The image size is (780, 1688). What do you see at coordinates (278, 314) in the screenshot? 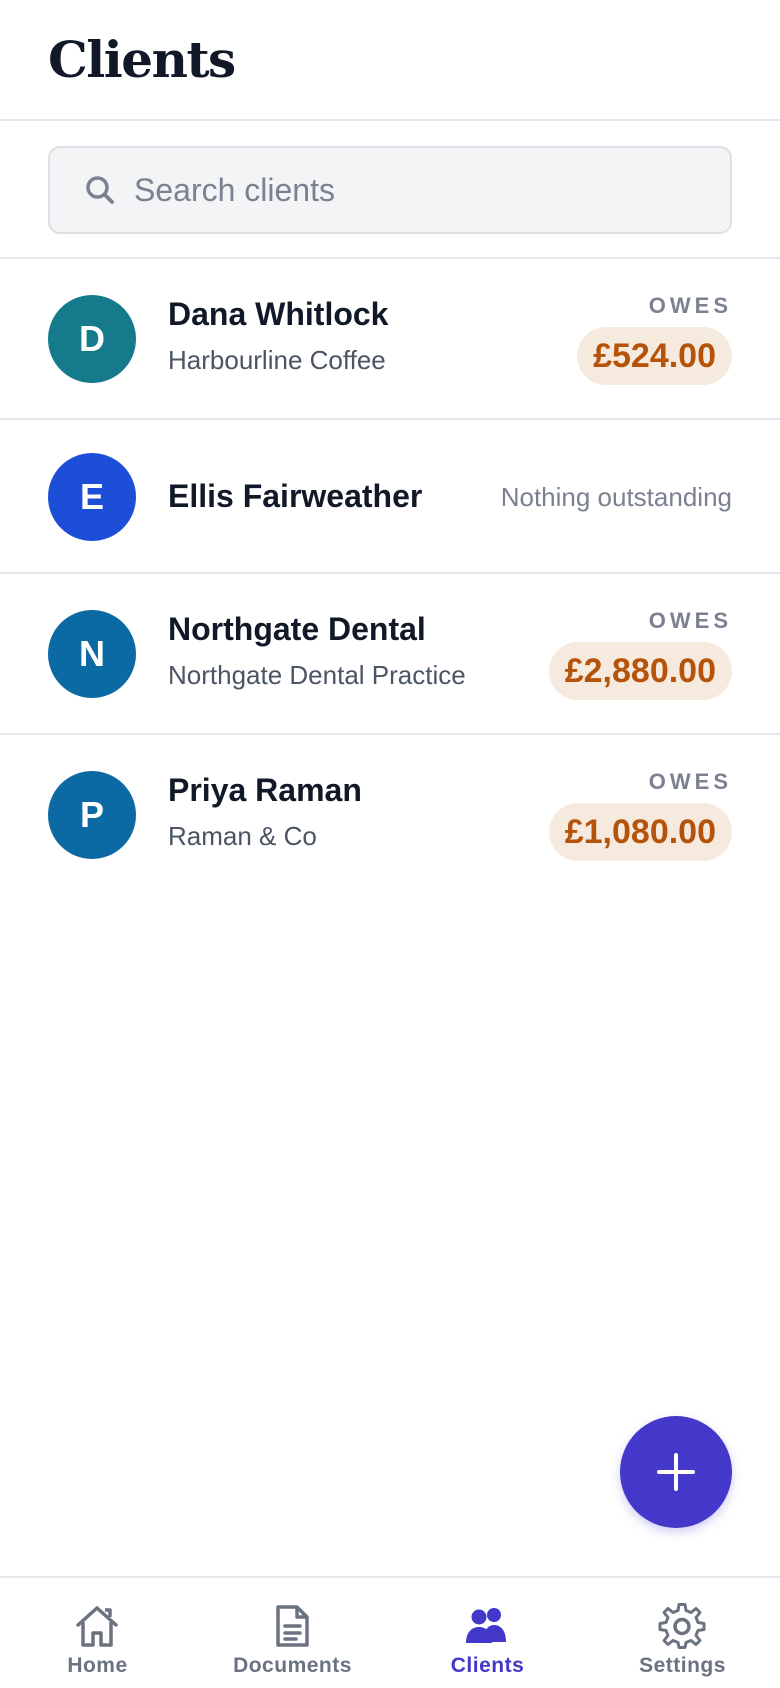
I see `client-name: Dana Whitlock` at bounding box center [278, 314].